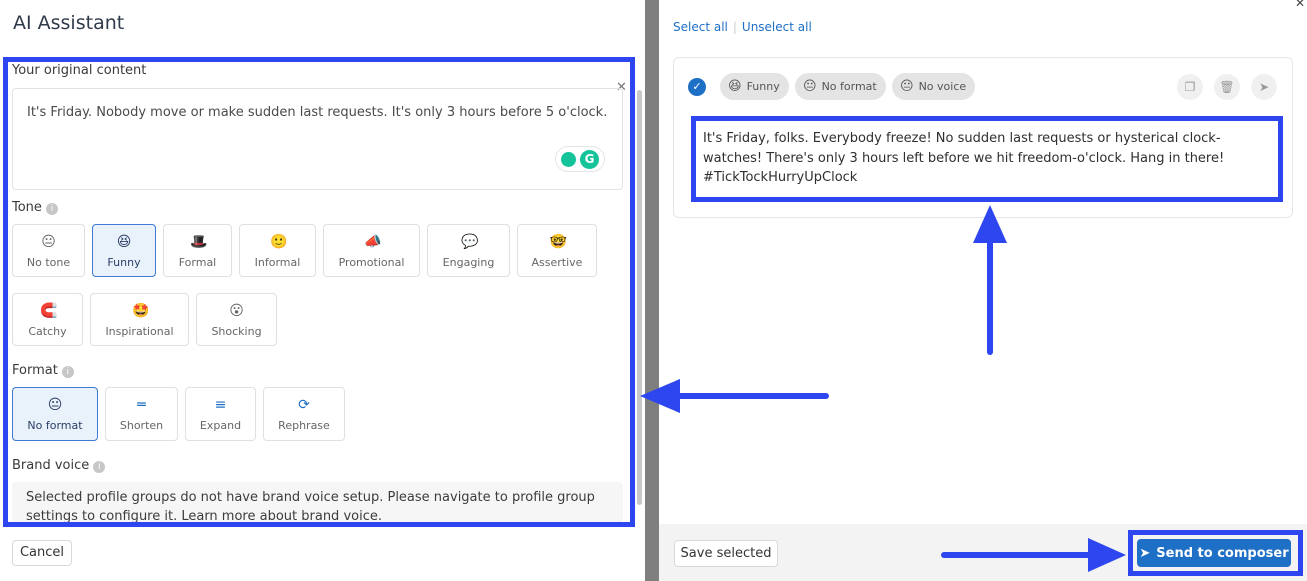  What do you see at coordinates (1190, 87) in the screenshot?
I see `copy-icon: ❐` at bounding box center [1190, 87].